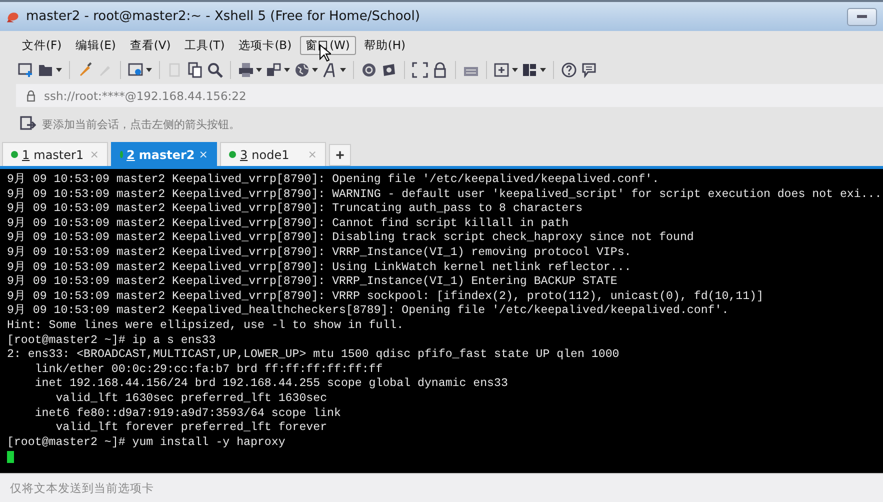 This screenshot has height=502, width=883. I want to click on terminal-line: link/ether 00:0c:29:cc:fa:b7 brd ff:ff:ff:ff:ff:ff, so click(209, 370).